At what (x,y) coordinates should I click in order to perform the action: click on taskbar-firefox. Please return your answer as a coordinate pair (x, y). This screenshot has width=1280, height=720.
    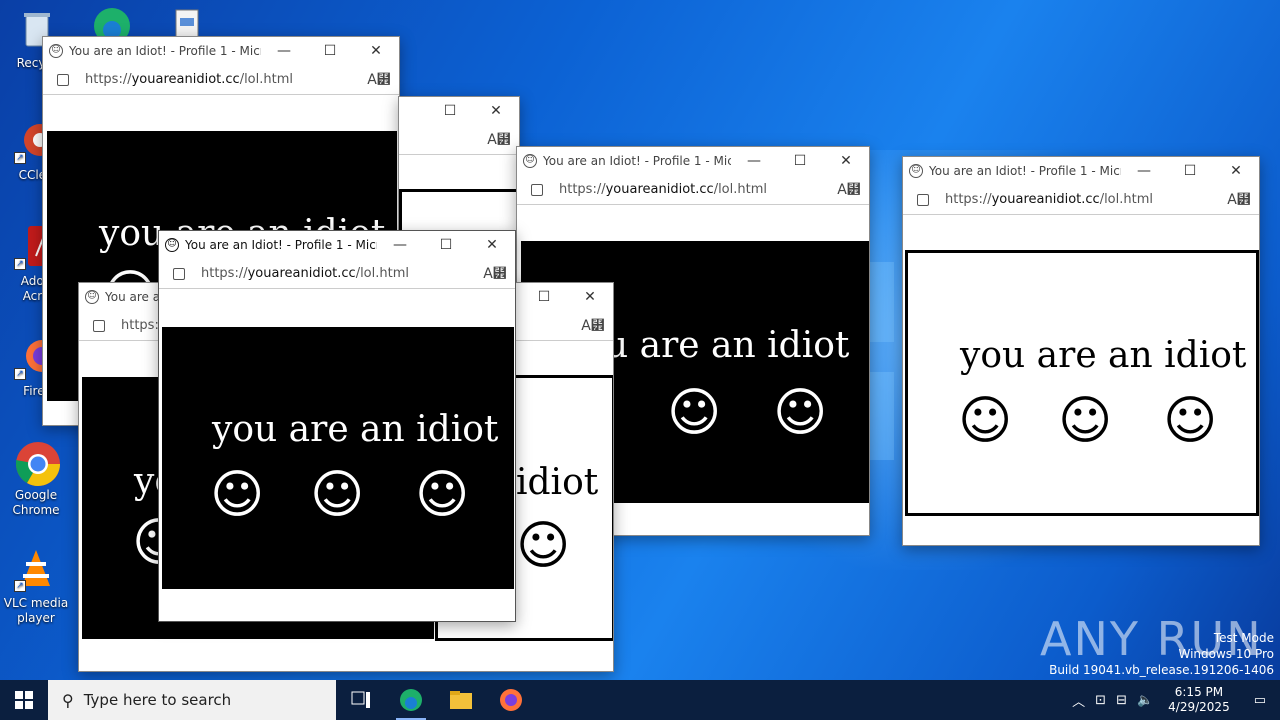
    Looking at the image, I should click on (511, 700).